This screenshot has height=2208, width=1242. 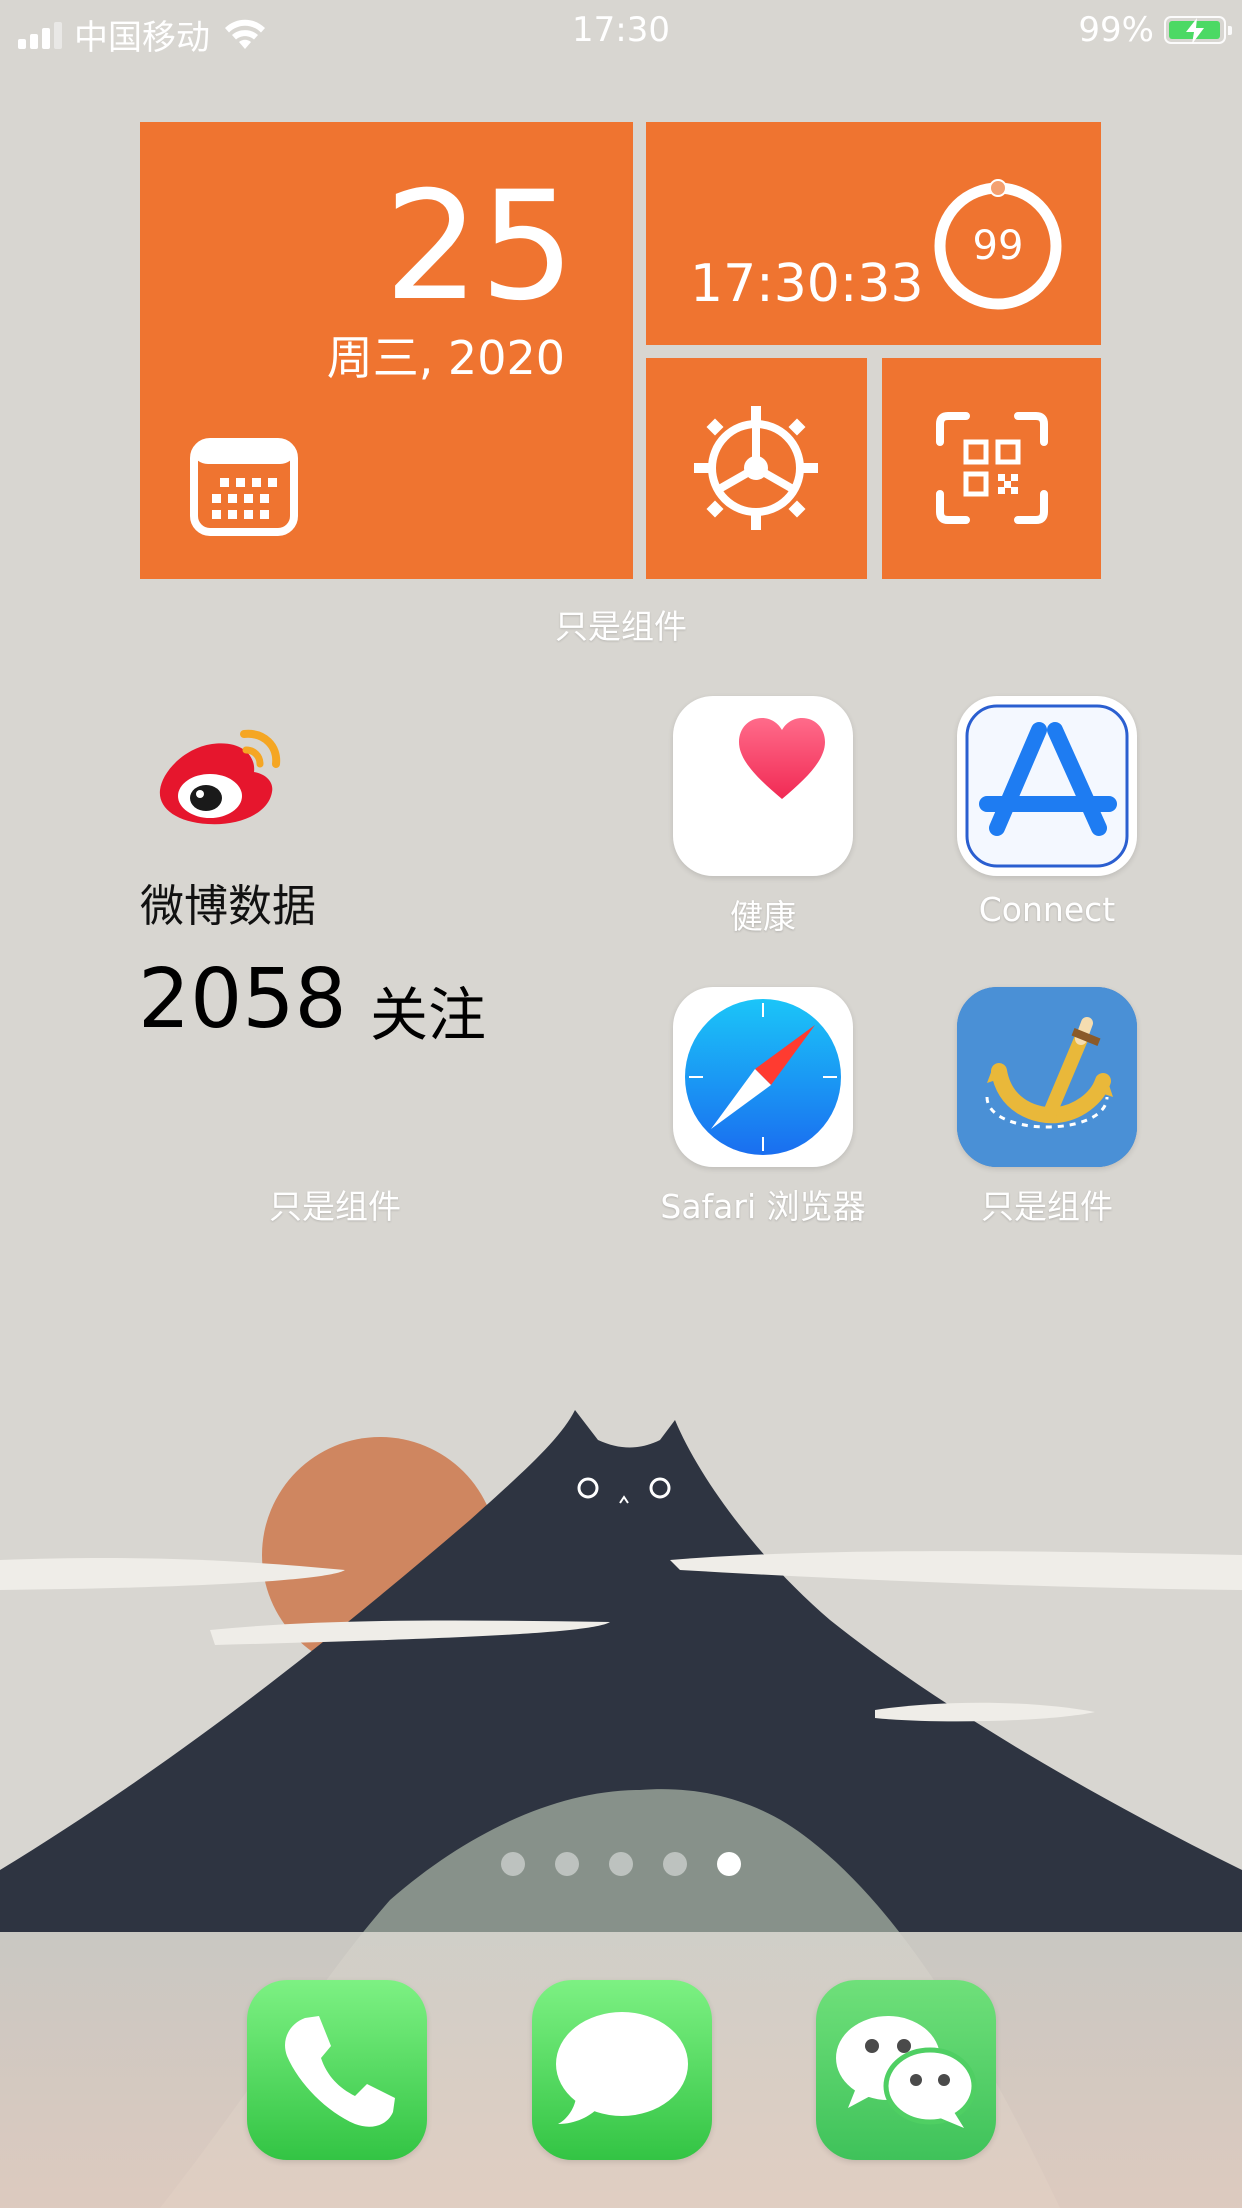 I want to click on app-connect, so click(x=1047, y=786).